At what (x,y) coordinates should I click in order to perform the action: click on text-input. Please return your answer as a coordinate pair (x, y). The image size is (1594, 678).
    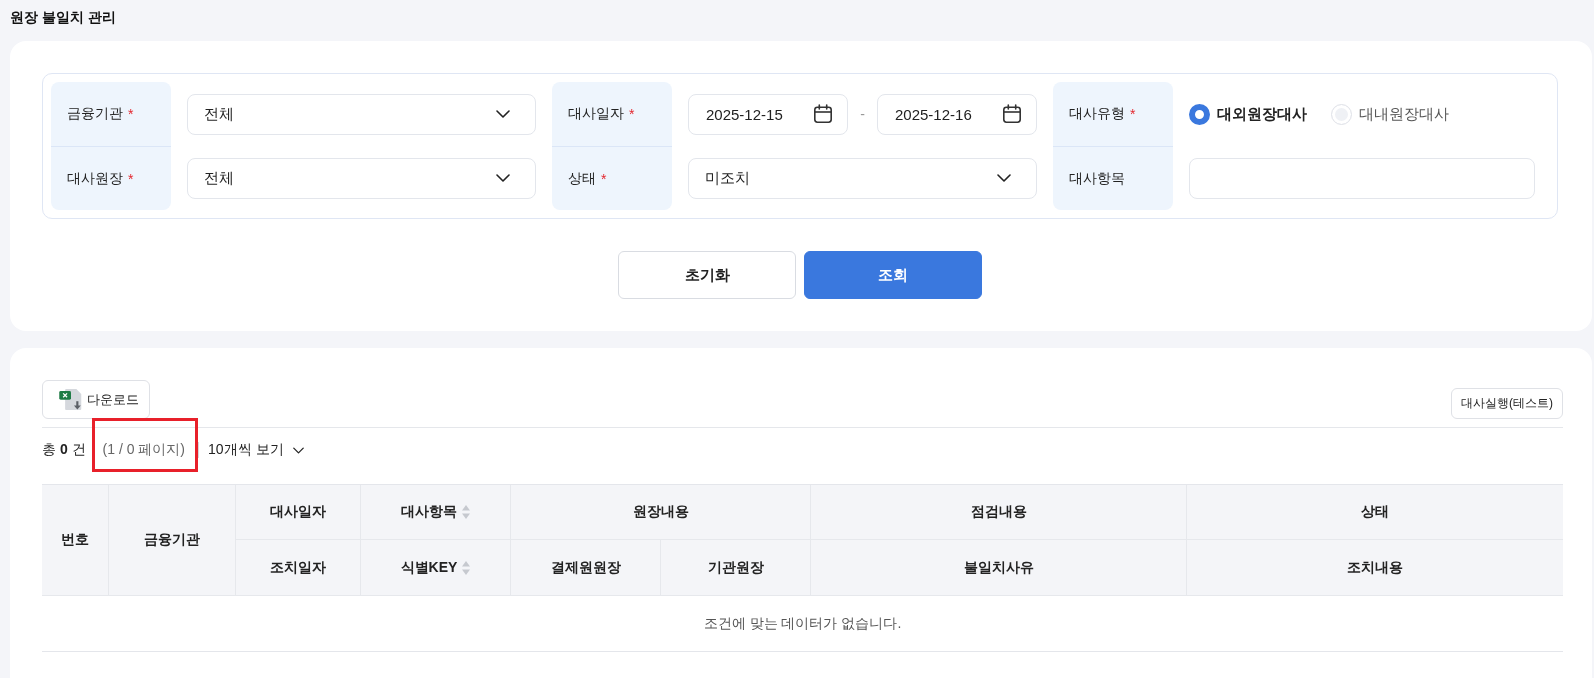
    Looking at the image, I should click on (1362, 178).